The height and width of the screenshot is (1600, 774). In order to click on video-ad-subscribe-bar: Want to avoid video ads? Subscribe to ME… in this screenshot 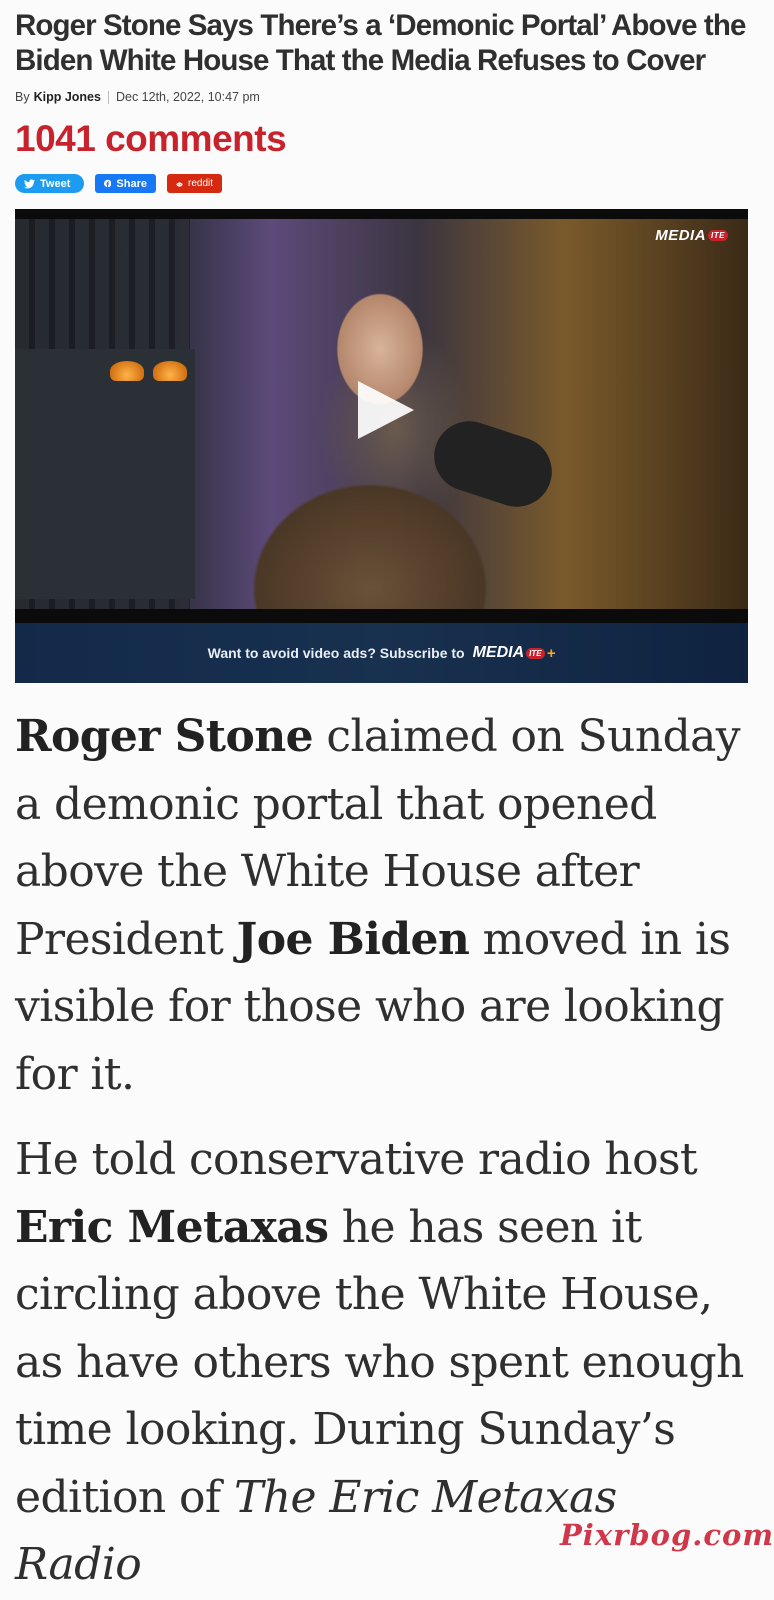, I will do `click(381, 653)`.